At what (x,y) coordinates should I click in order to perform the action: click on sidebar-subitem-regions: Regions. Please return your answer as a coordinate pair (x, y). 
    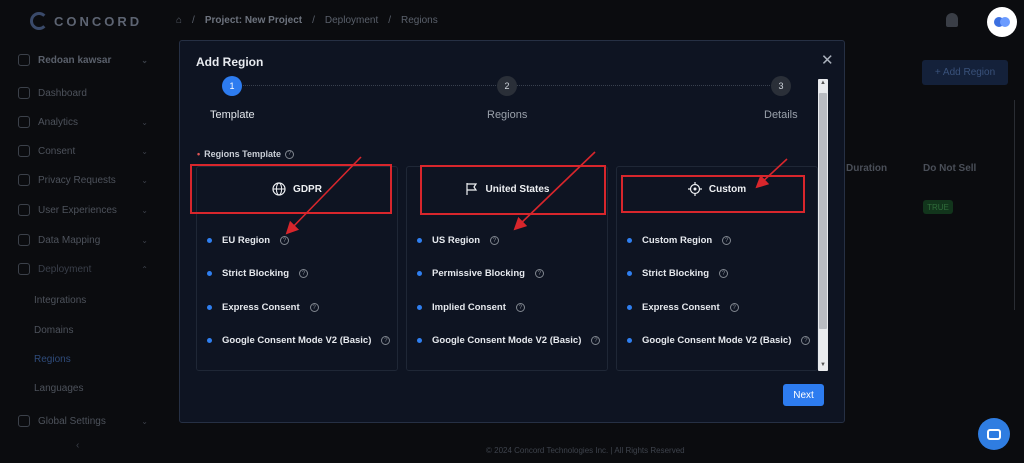
    Looking at the image, I should click on (52, 359).